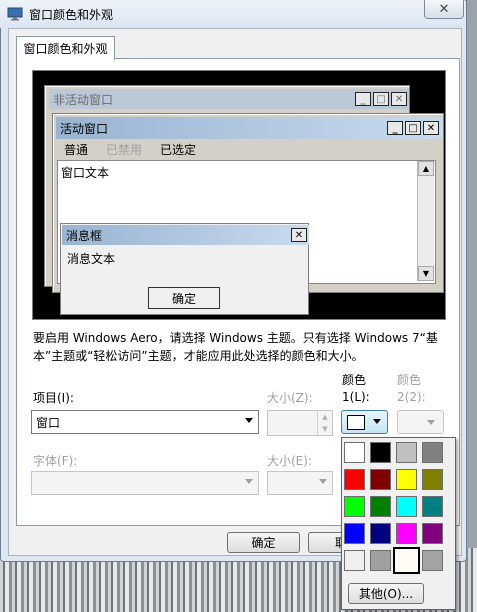  I want to click on item-select-value: 窗口, so click(48, 422).